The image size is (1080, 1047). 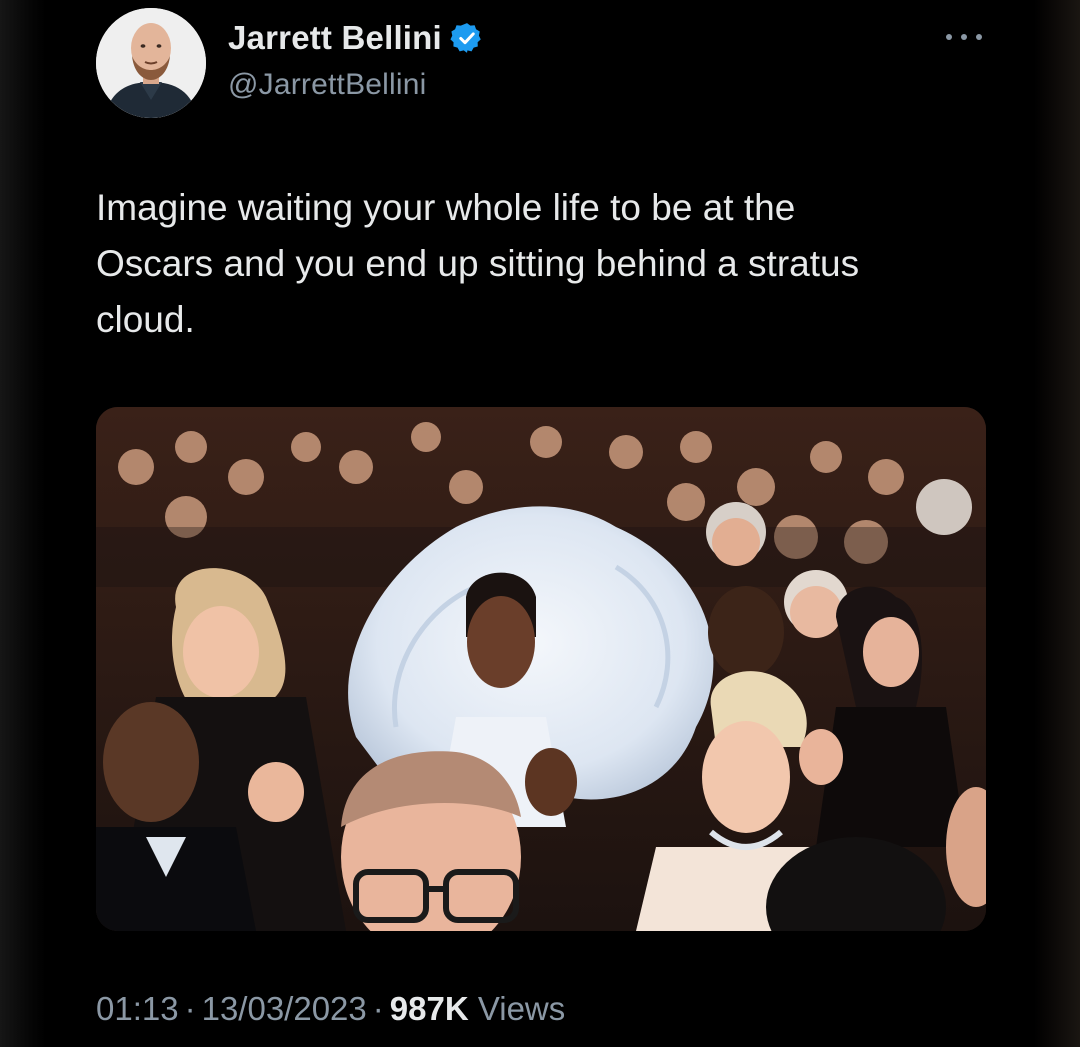 What do you see at coordinates (356, 85) in the screenshot?
I see `handle: @JarrettBellini` at bounding box center [356, 85].